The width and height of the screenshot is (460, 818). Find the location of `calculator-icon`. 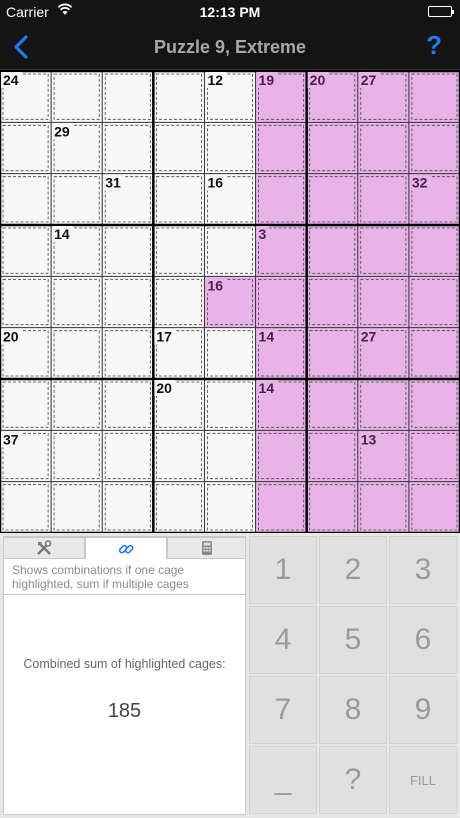

calculator-icon is located at coordinates (206, 548).